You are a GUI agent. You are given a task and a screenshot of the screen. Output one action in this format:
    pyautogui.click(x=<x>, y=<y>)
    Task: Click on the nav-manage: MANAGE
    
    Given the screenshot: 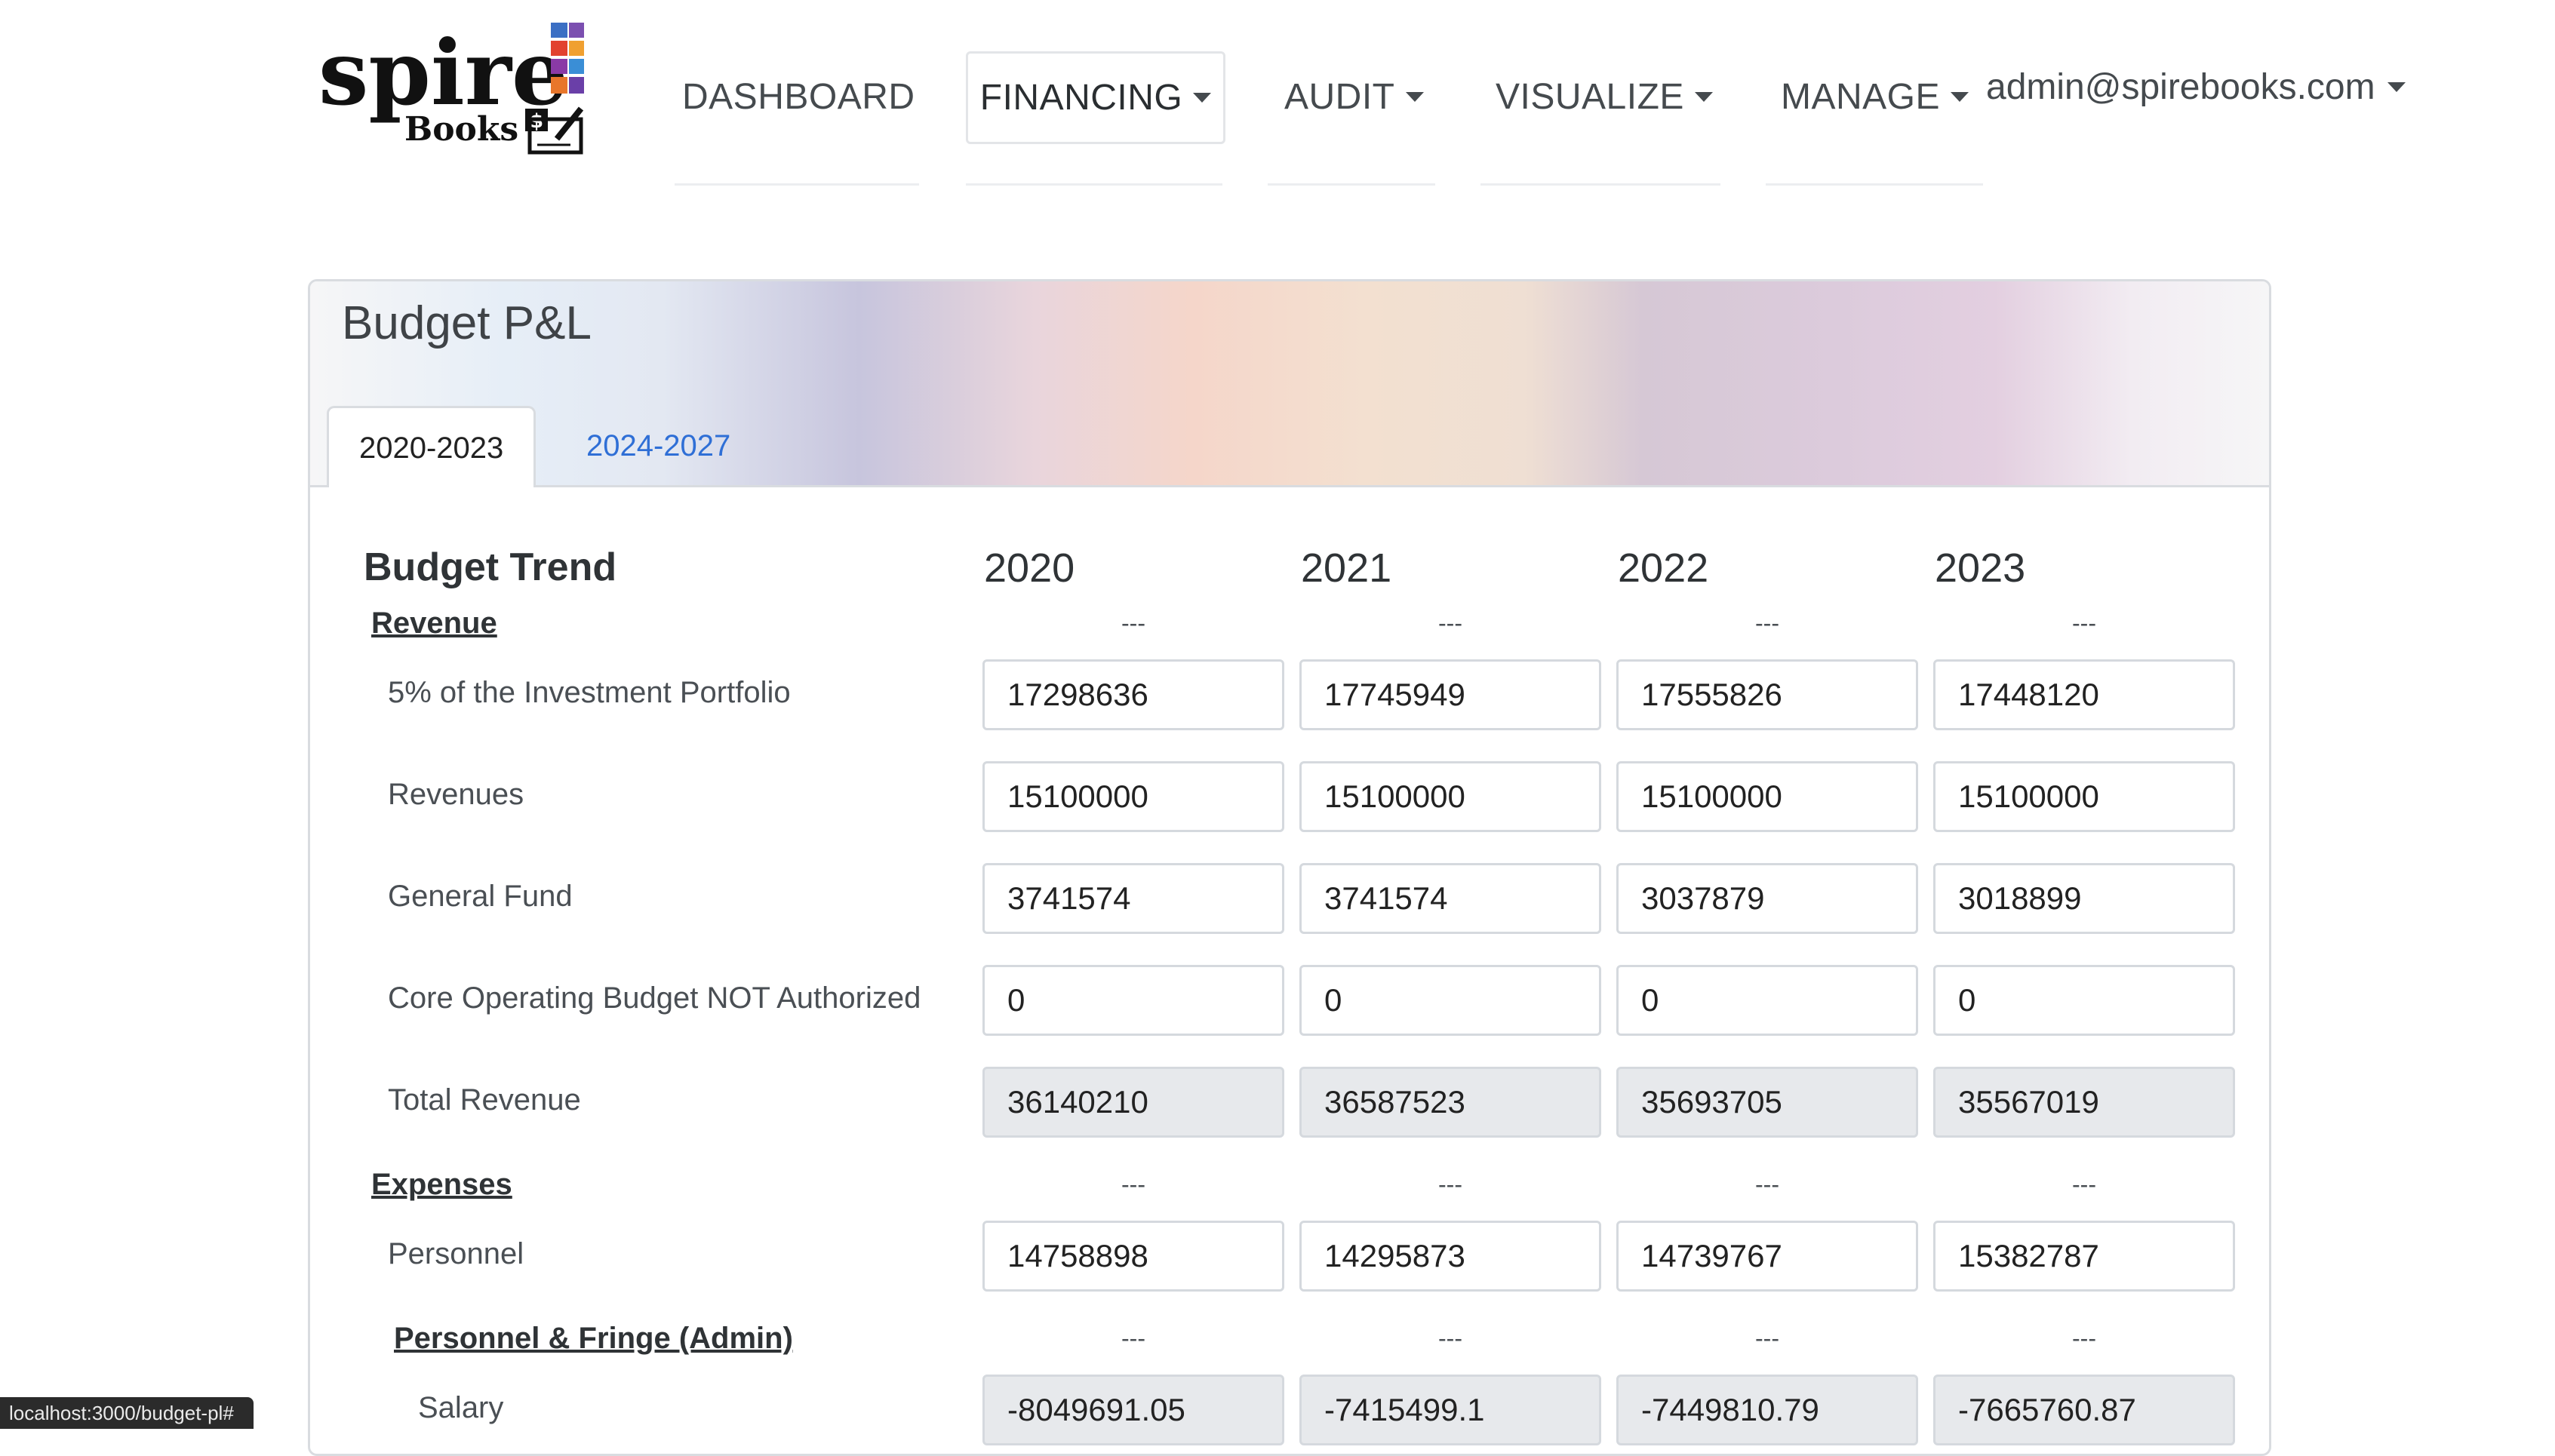 What is the action you would take?
    pyautogui.click(x=1875, y=97)
    